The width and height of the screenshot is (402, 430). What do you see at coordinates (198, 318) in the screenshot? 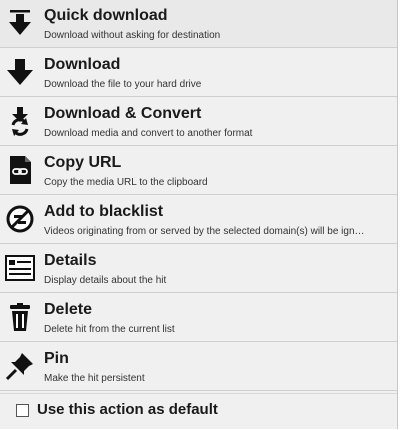
I see `menu-item-delete: Delete Delete hit from the current list` at bounding box center [198, 318].